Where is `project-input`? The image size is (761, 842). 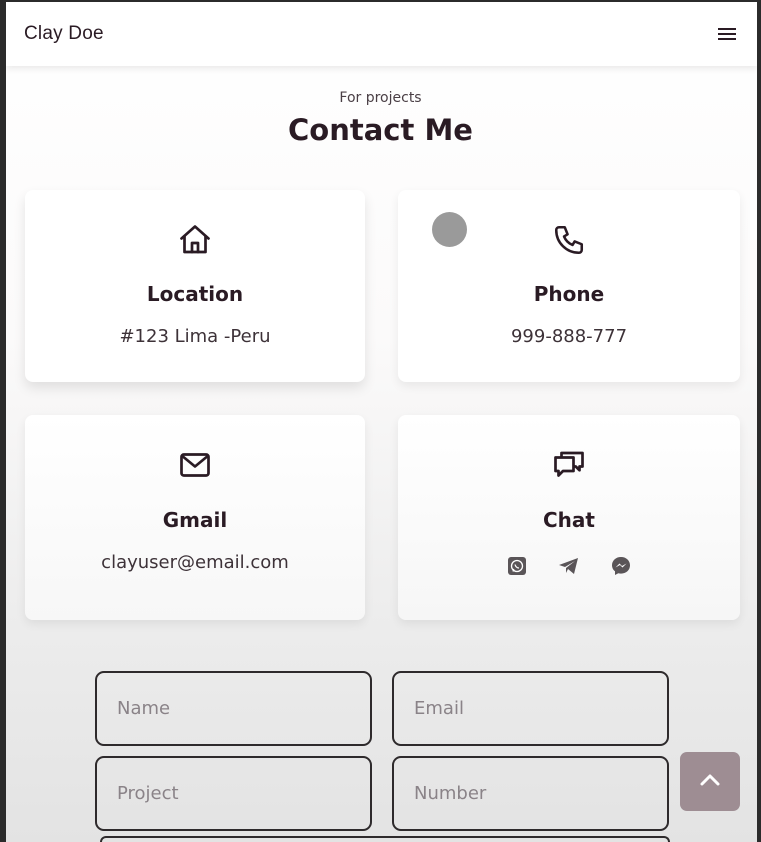
project-input is located at coordinates (233, 793).